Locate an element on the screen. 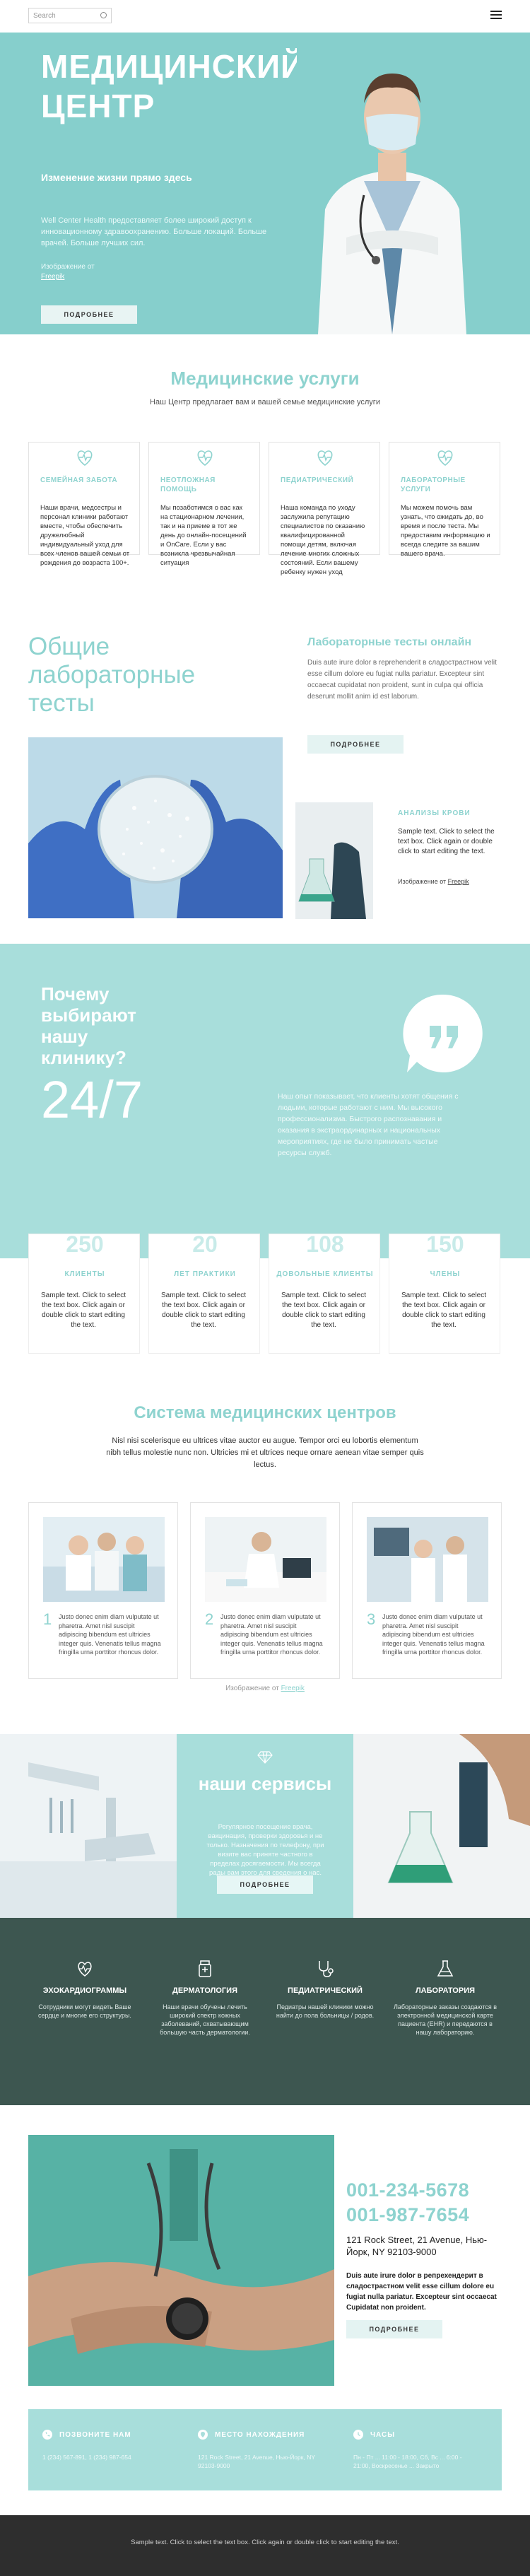 Image resolution: width=530 pixels, height=2576 pixels. phone-number-2: 001-987-7654 is located at coordinates (407, 2215).